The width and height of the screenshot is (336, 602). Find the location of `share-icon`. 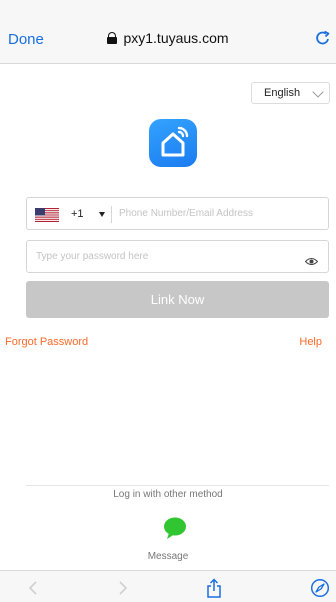

share-icon is located at coordinates (214, 588).